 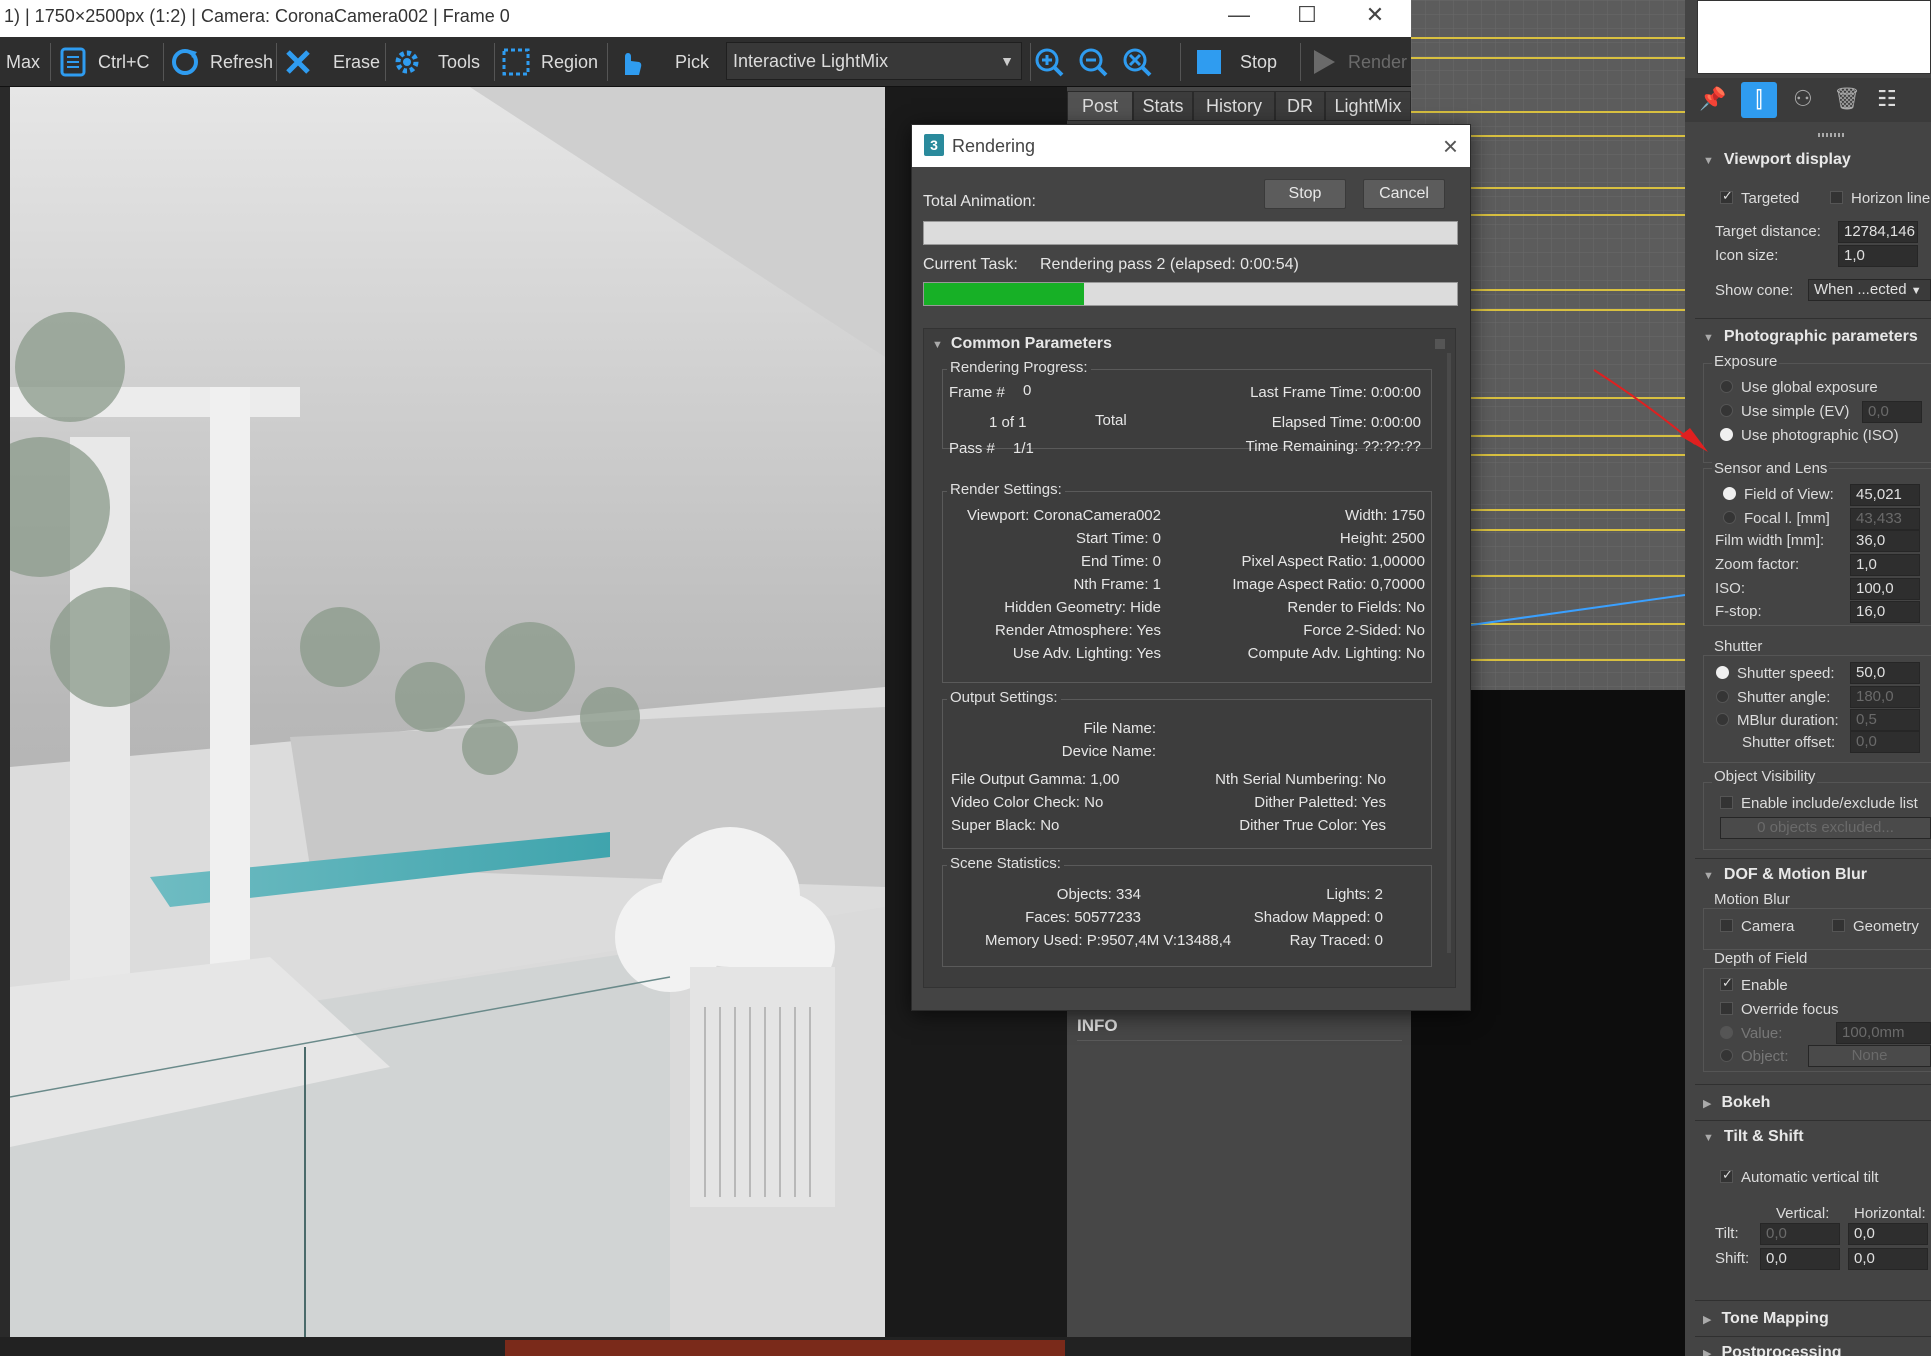 I want to click on refresh-label: Refresh, so click(x=242, y=61).